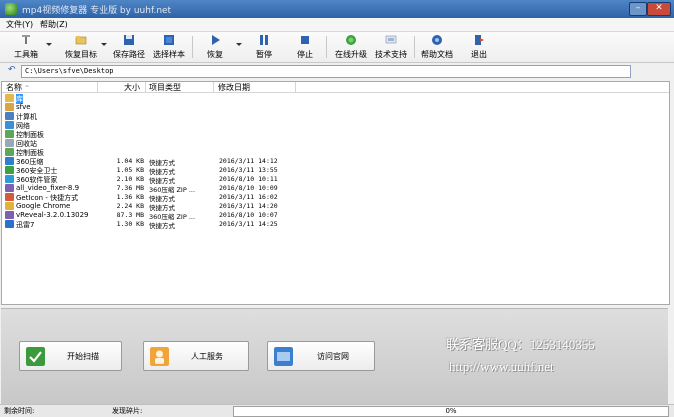  What do you see at coordinates (335, 143) in the screenshot?
I see `file-row: 回收站` at bounding box center [335, 143].